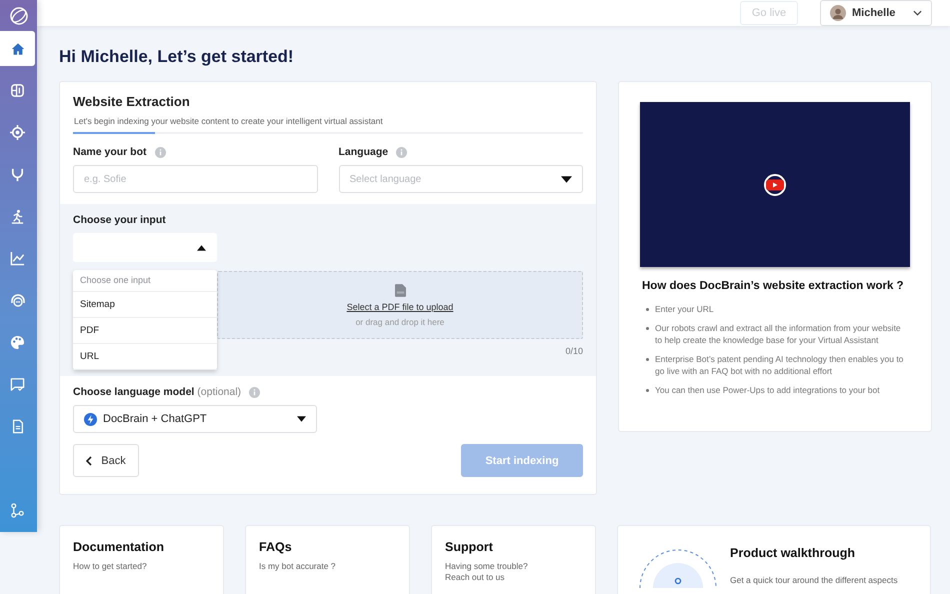  What do you see at coordinates (779, 365) in the screenshot?
I see `bullet-text: Enterprise Bot’s patent pending AI technology then enables you to go live with an FAQ bot with no additional effort` at bounding box center [779, 365].